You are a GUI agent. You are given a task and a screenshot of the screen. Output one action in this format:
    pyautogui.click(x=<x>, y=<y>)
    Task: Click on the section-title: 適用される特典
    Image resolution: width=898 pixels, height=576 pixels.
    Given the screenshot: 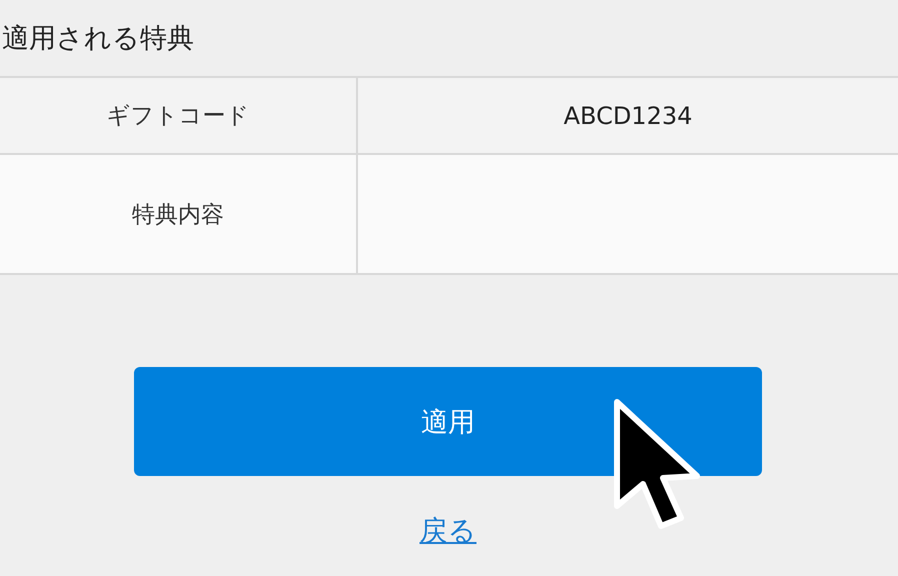 What is the action you would take?
    pyautogui.click(x=98, y=39)
    